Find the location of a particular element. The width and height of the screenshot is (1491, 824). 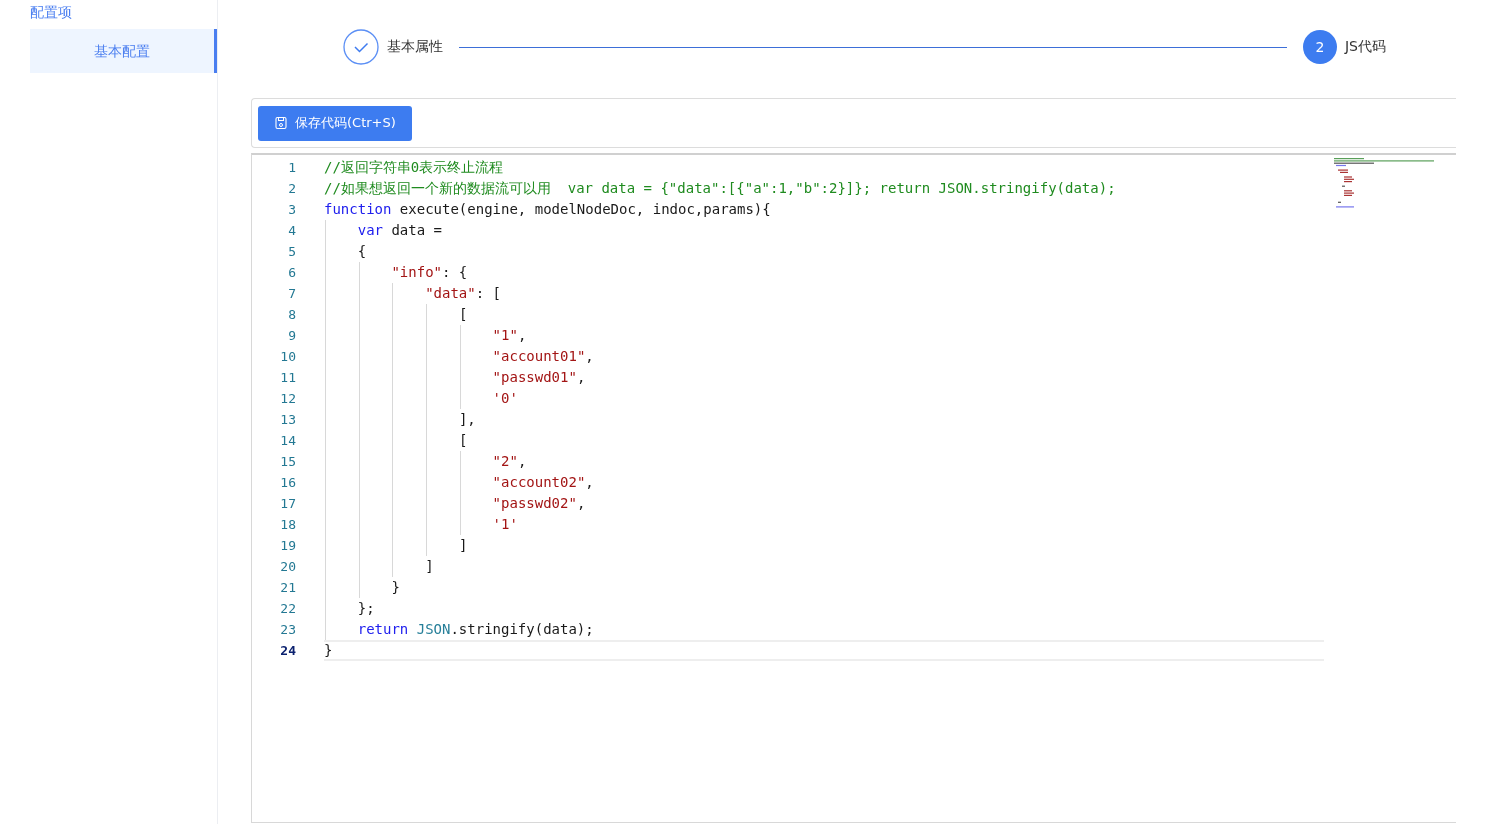

save-button: 保存代码(Ctr+S) is located at coordinates (335, 123).